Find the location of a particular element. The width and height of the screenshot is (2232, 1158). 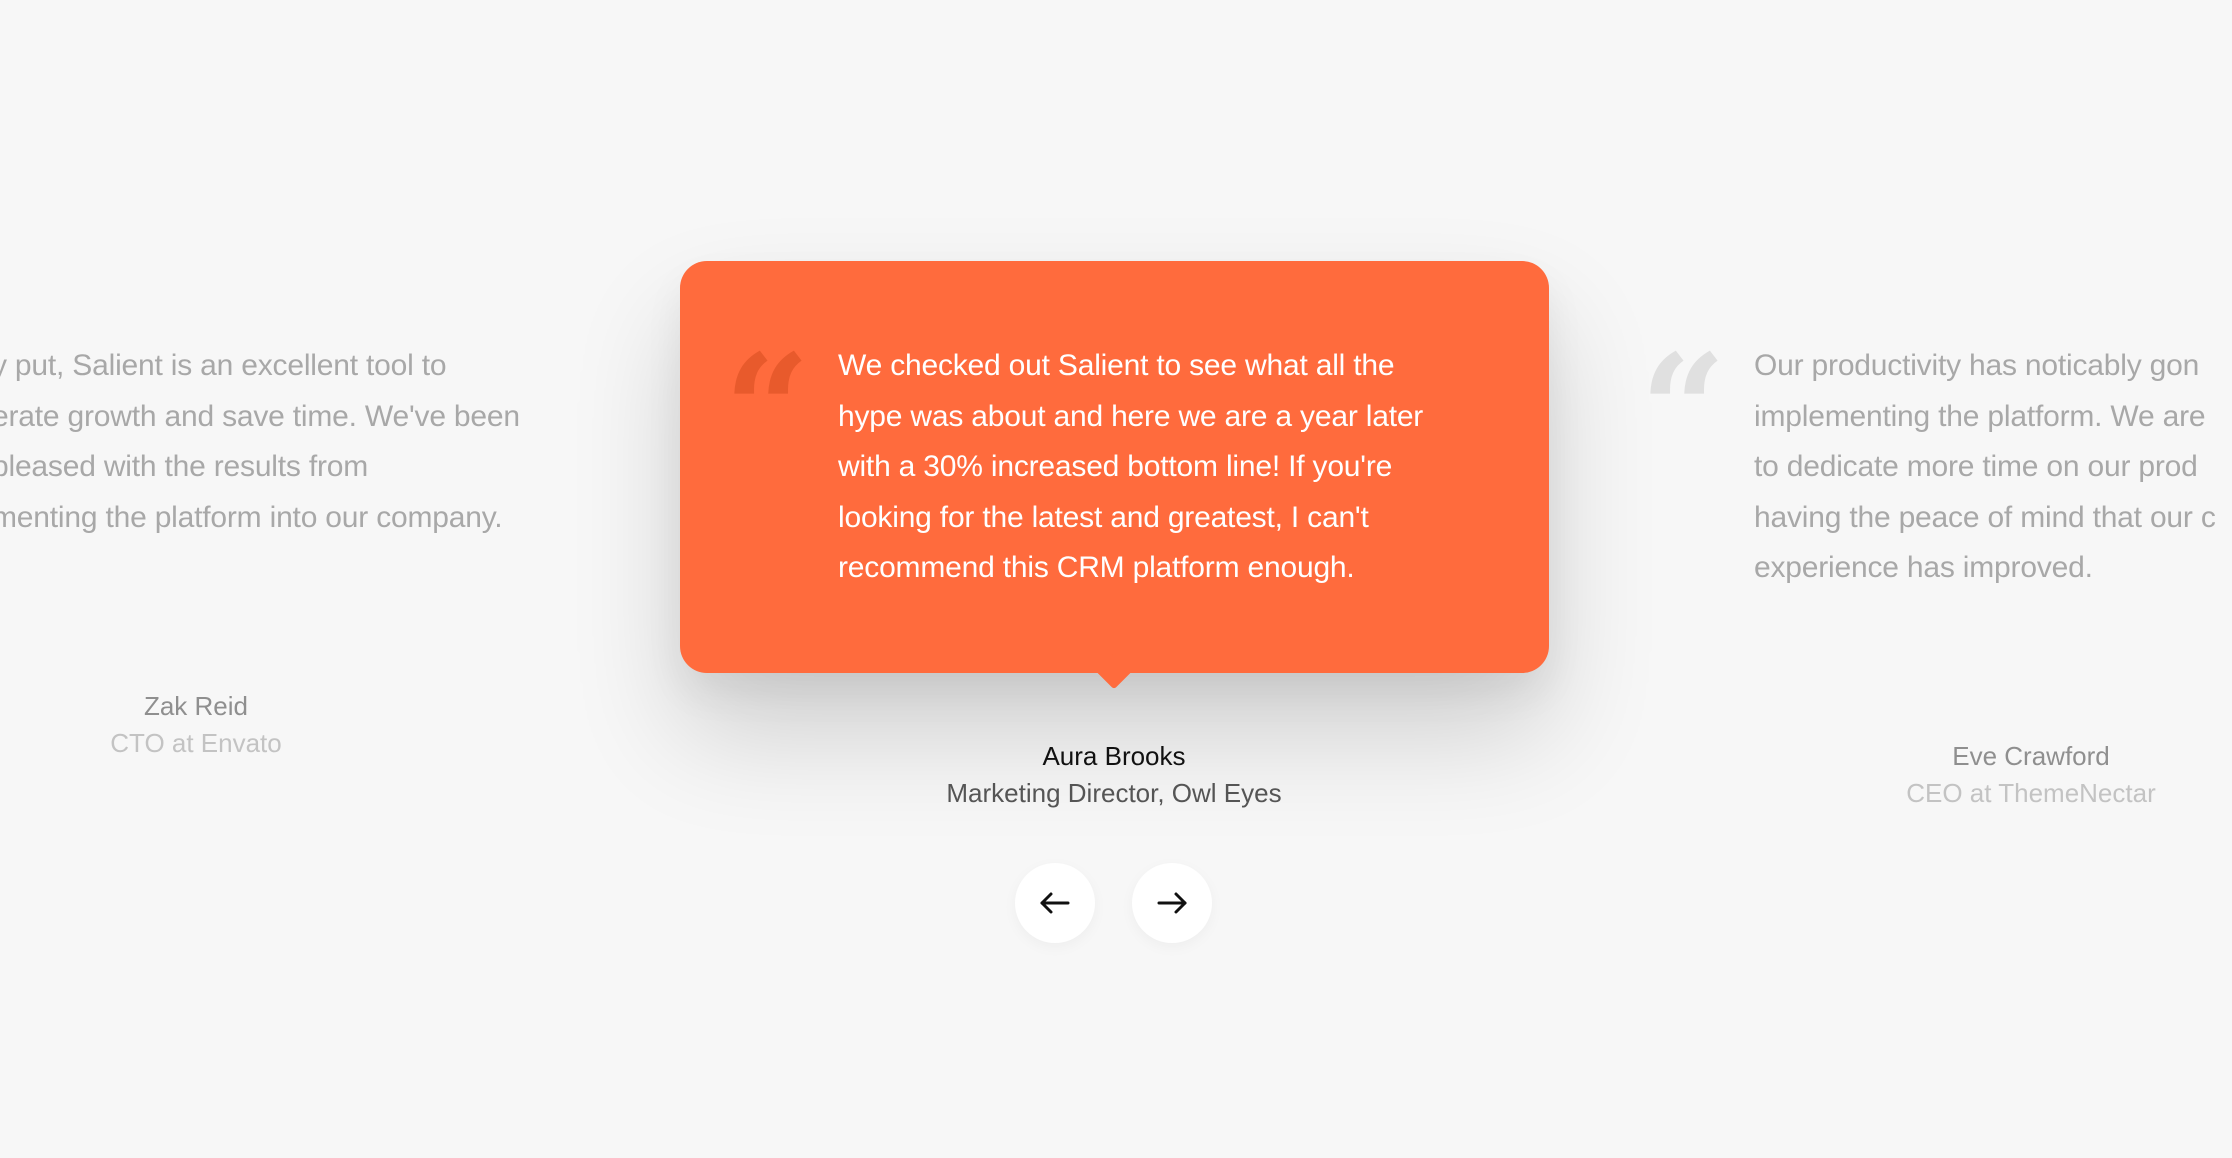

testimonial-left-author-title: CTO at Envato is located at coordinates (196, 743).